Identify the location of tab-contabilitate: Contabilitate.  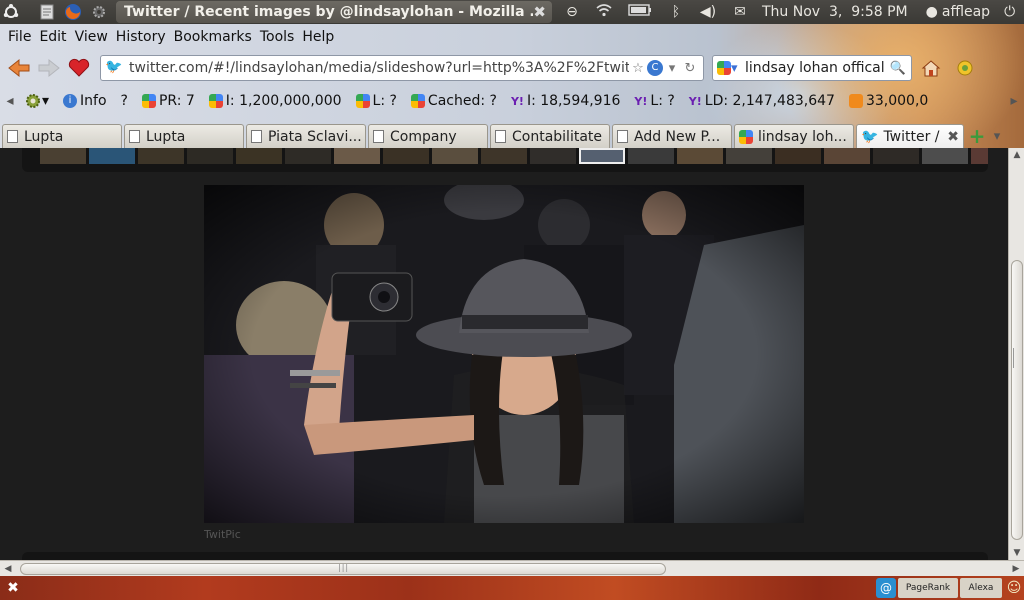
(550, 136).